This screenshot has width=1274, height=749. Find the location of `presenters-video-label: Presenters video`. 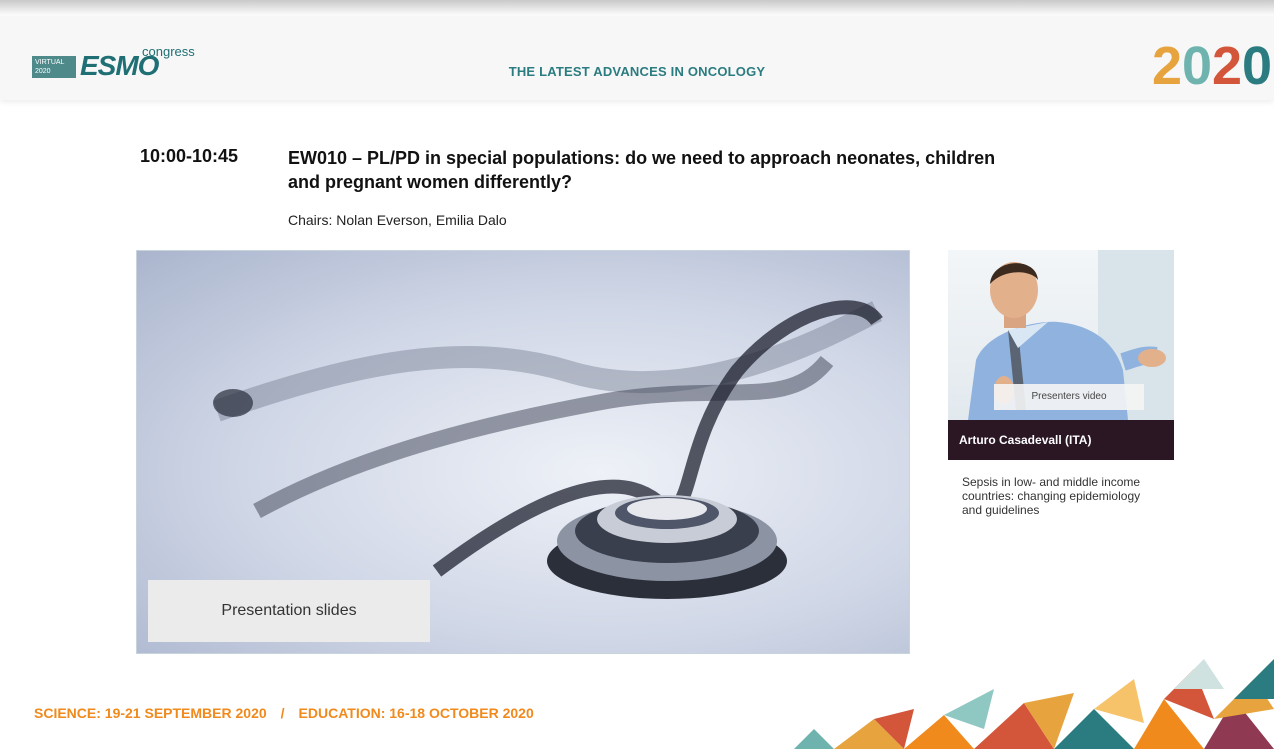

presenters-video-label: Presenters video is located at coordinates (1069, 397).